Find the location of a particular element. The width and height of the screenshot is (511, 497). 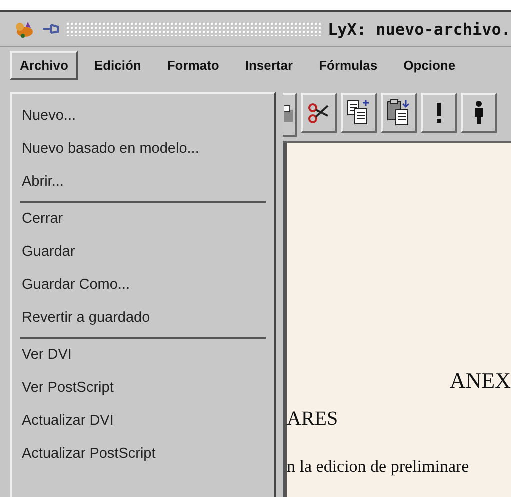

pin-icon is located at coordinates (51, 29).